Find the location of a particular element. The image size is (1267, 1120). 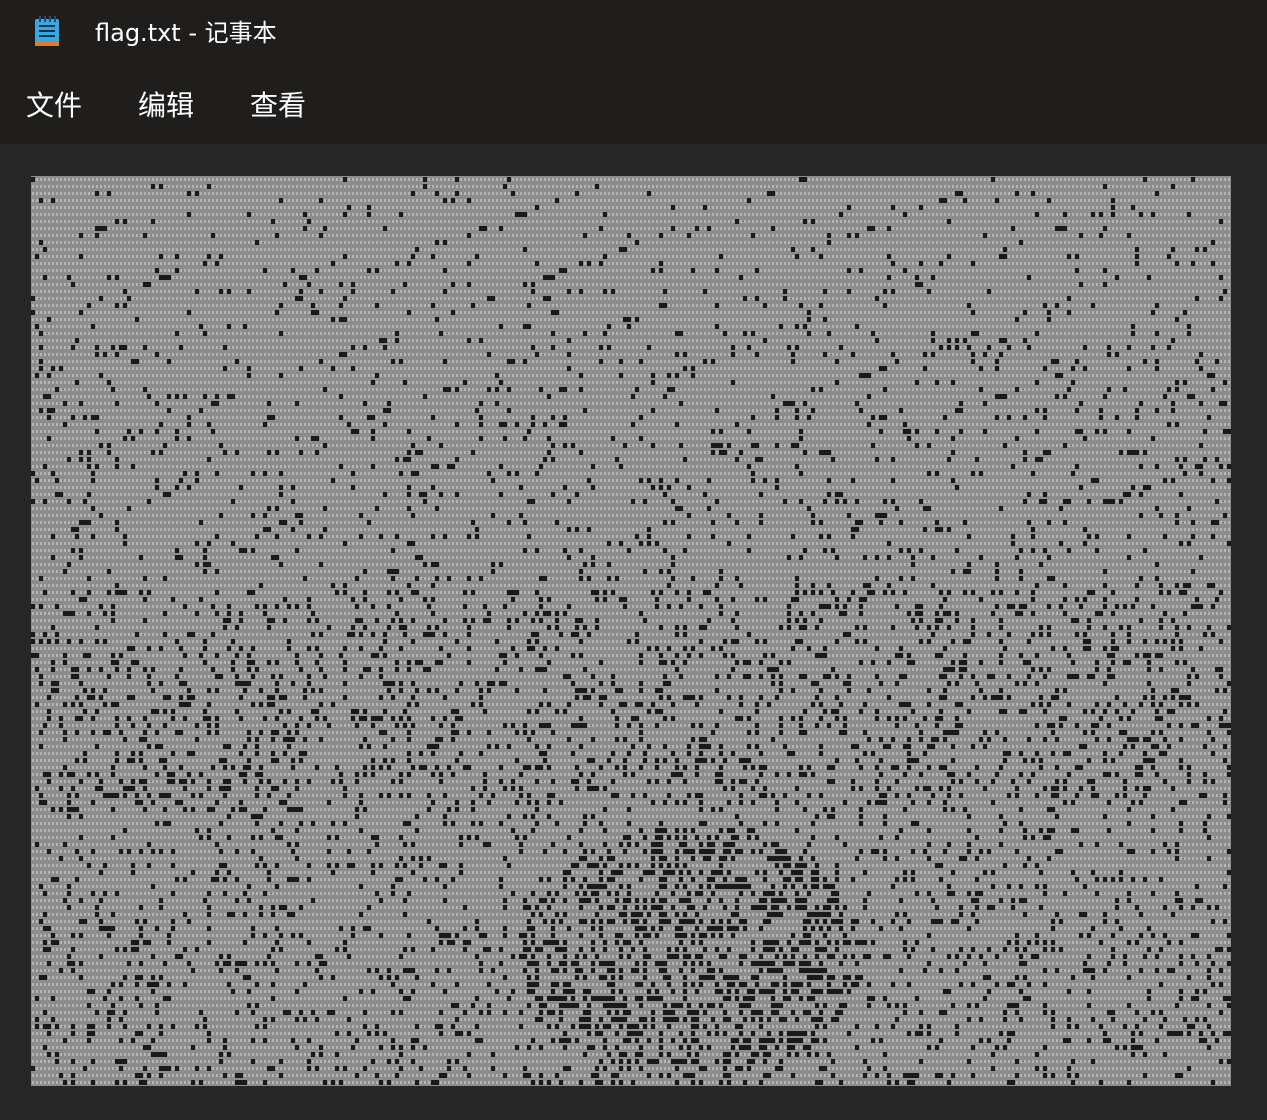

notepad-icon is located at coordinates (47, 31).